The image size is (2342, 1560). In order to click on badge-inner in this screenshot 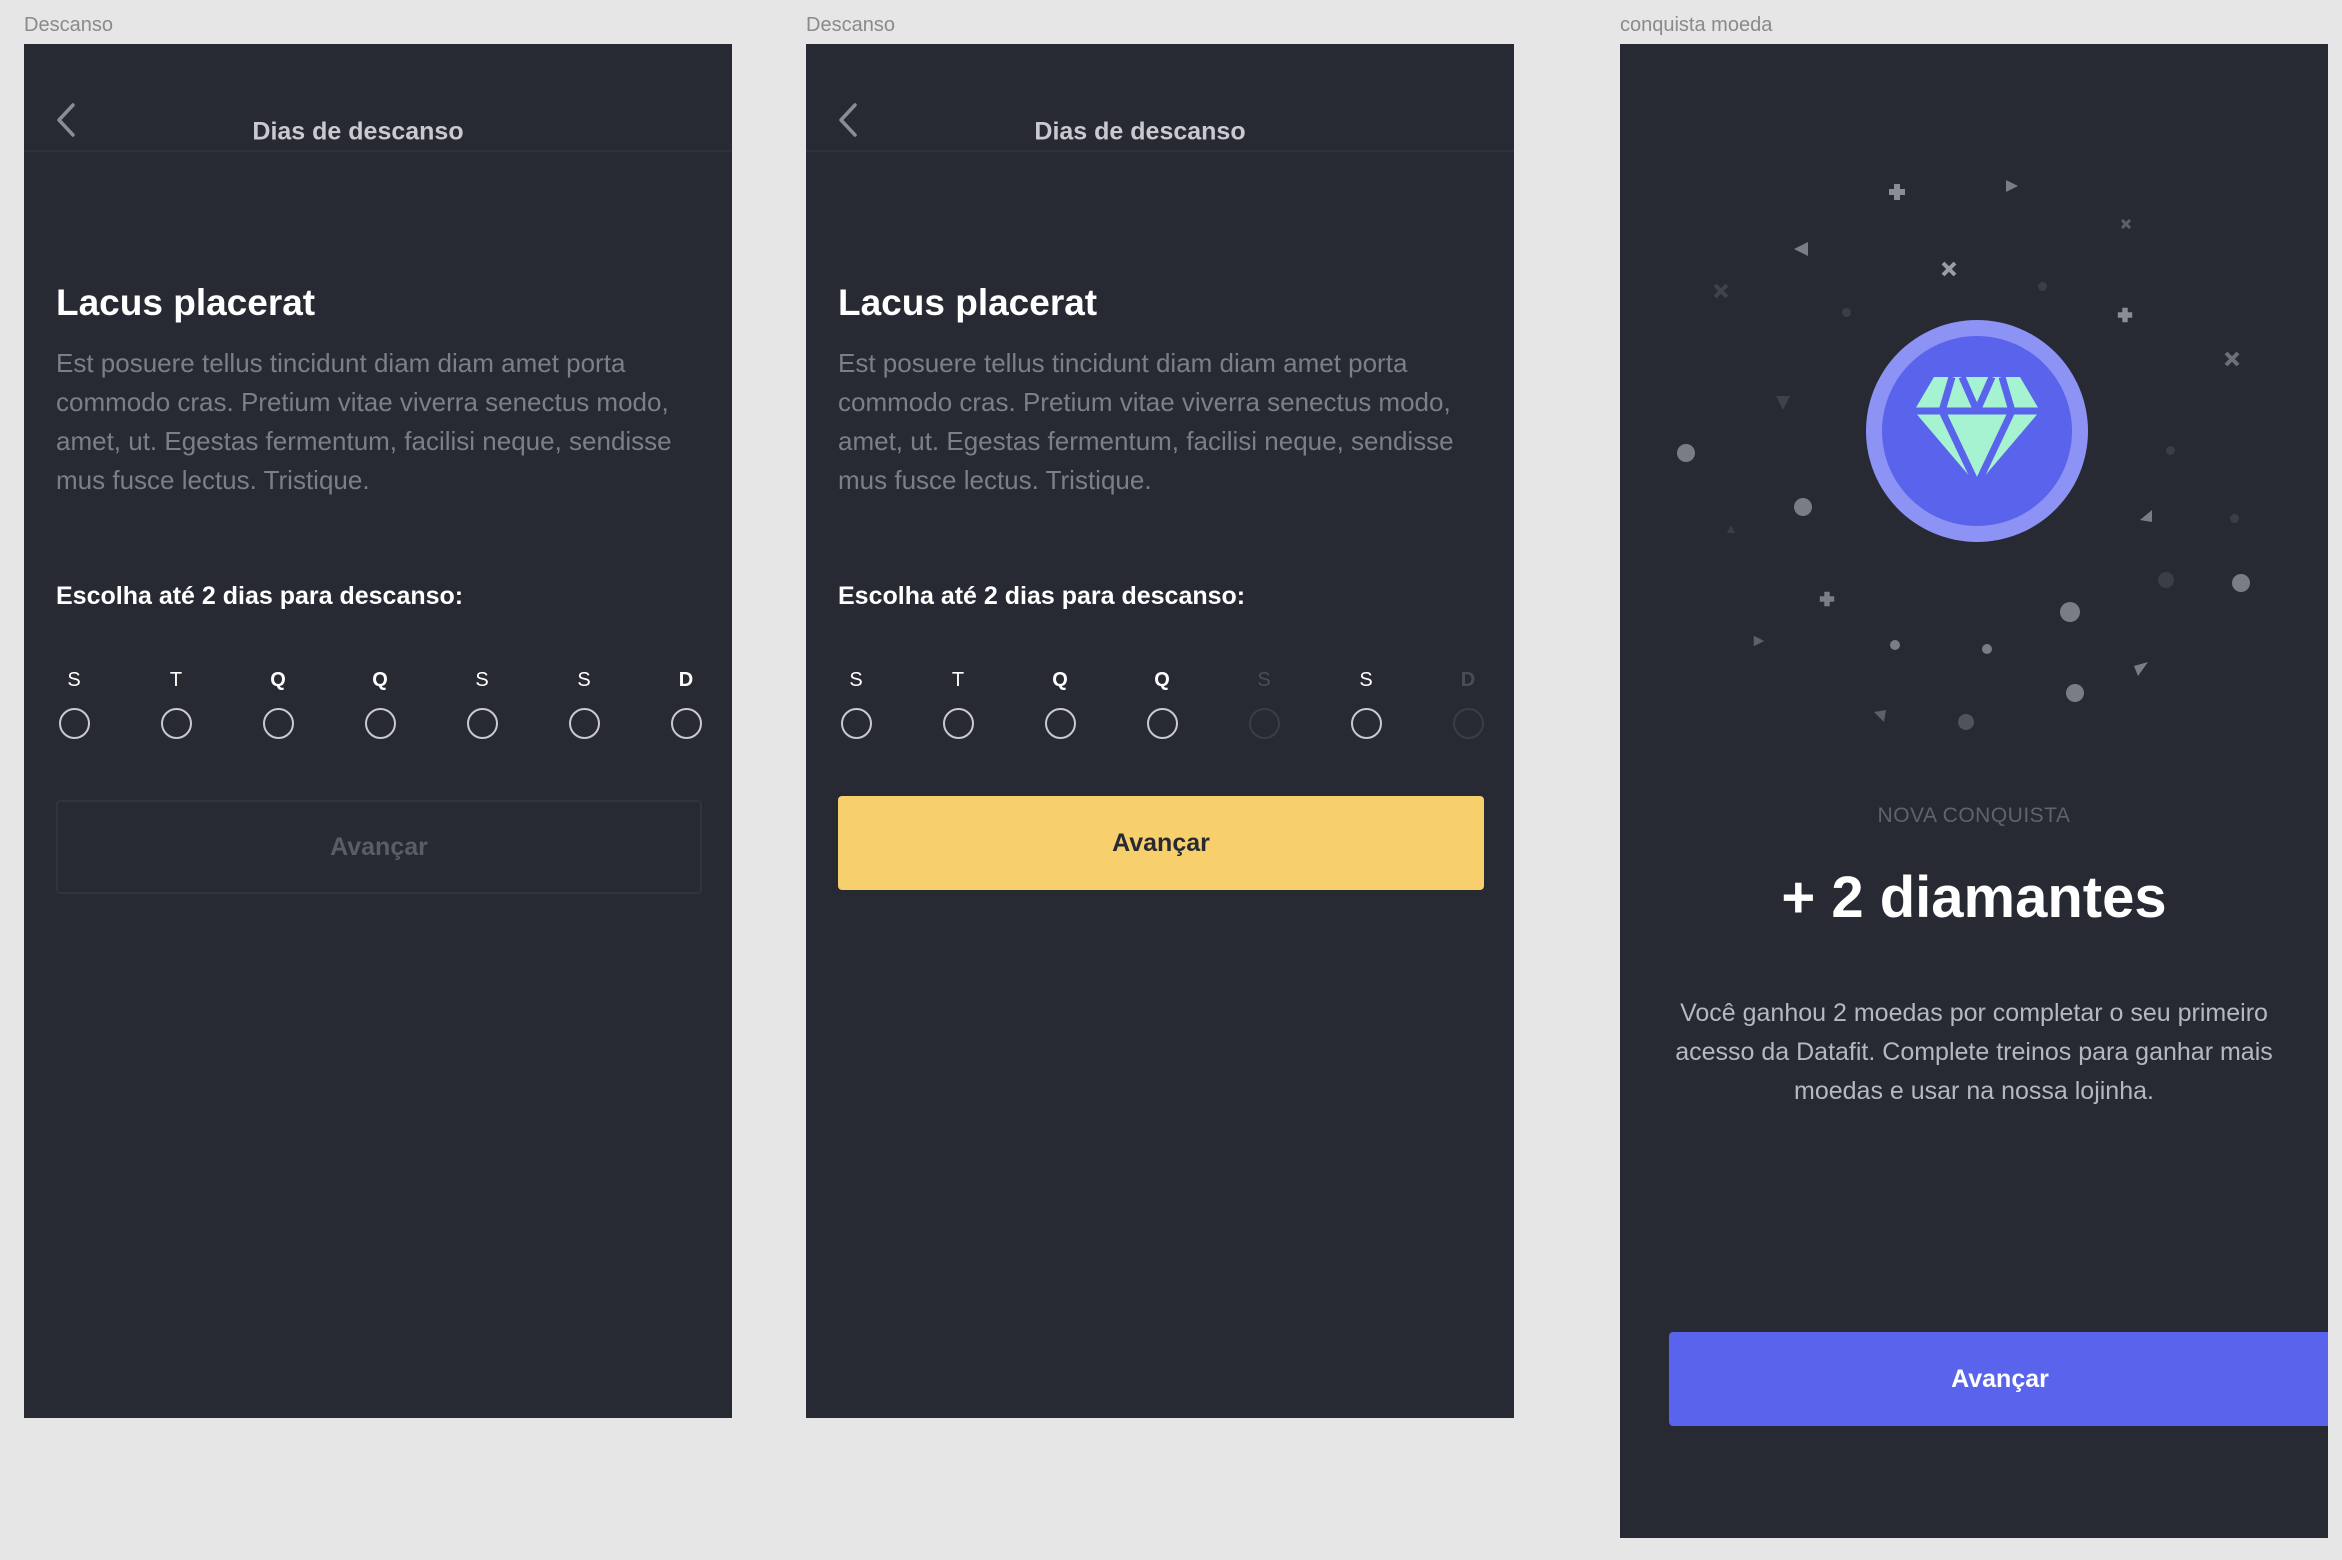, I will do `click(1977, 431)`.